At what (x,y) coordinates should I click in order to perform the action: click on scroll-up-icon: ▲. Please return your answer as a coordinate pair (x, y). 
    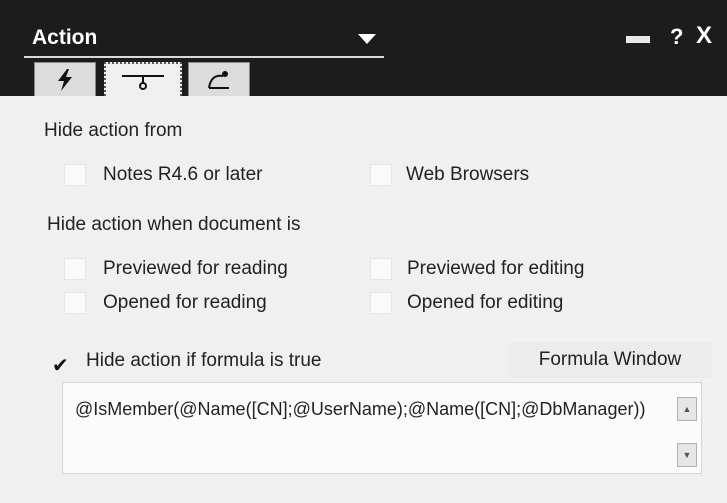
    Looking at the image, I should click on (687, 409).